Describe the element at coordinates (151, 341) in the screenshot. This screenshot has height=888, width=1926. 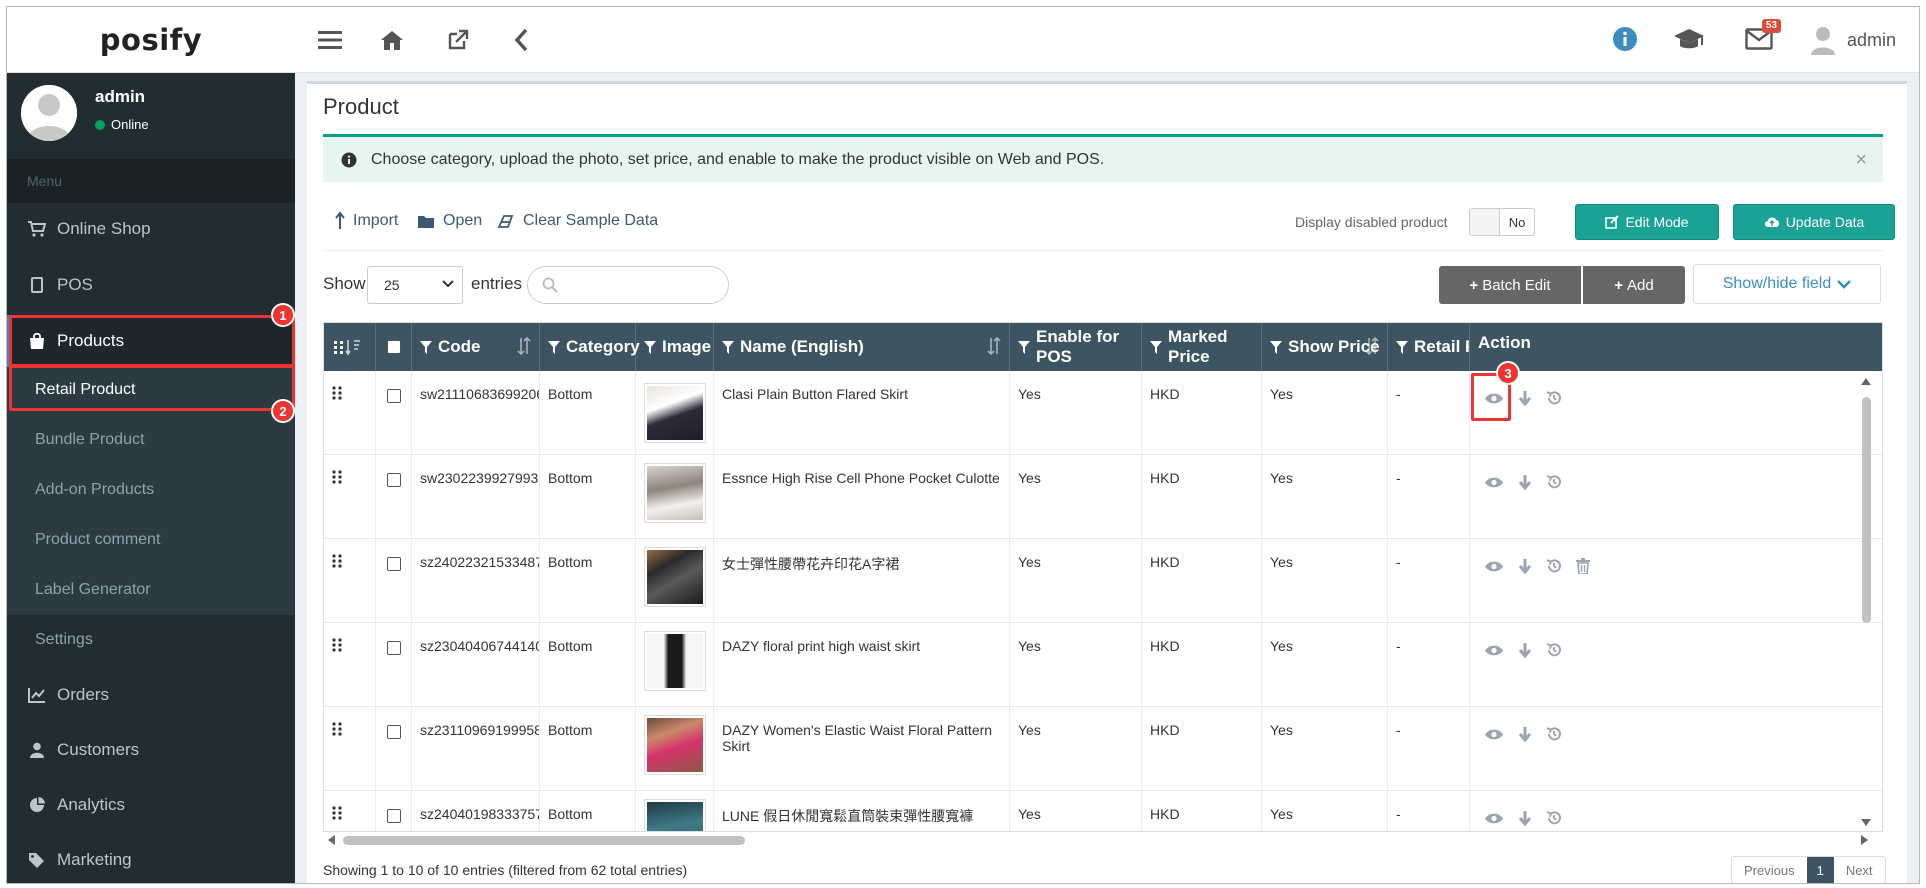
I see `sidebar-item-products: Products` at that location.